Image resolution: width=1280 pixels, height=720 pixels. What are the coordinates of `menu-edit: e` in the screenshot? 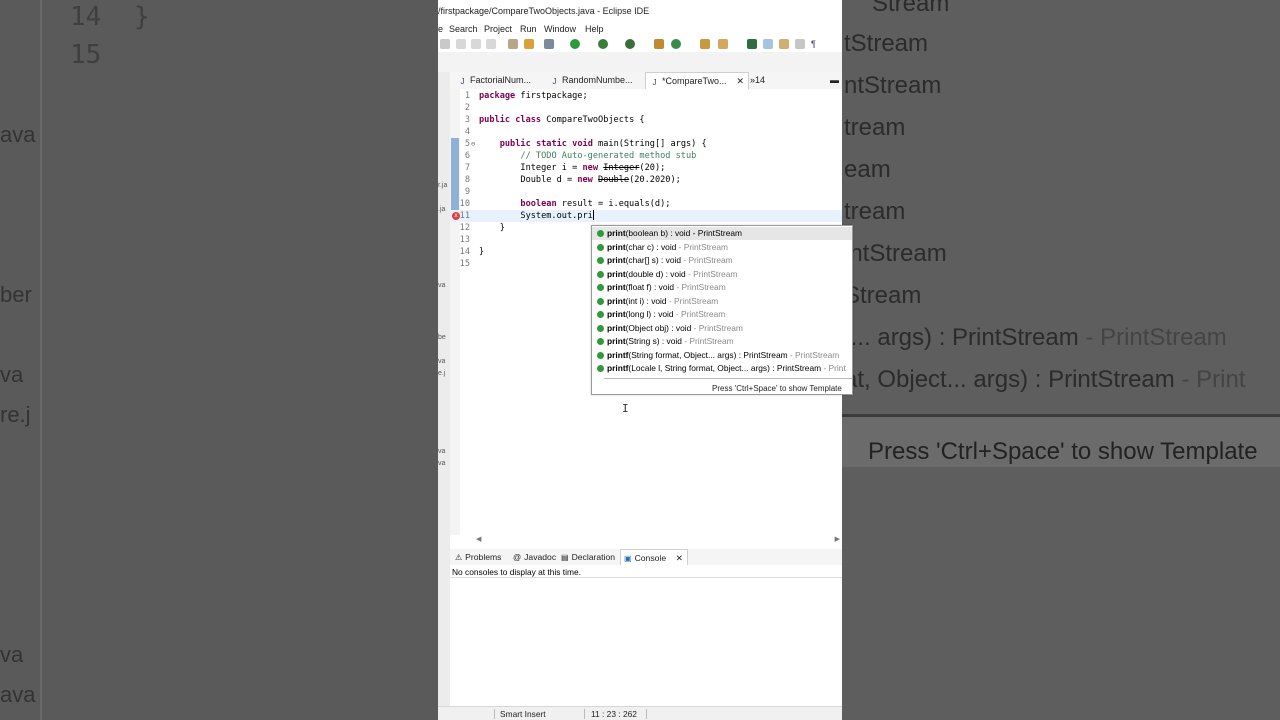 It's located at (440, 29).